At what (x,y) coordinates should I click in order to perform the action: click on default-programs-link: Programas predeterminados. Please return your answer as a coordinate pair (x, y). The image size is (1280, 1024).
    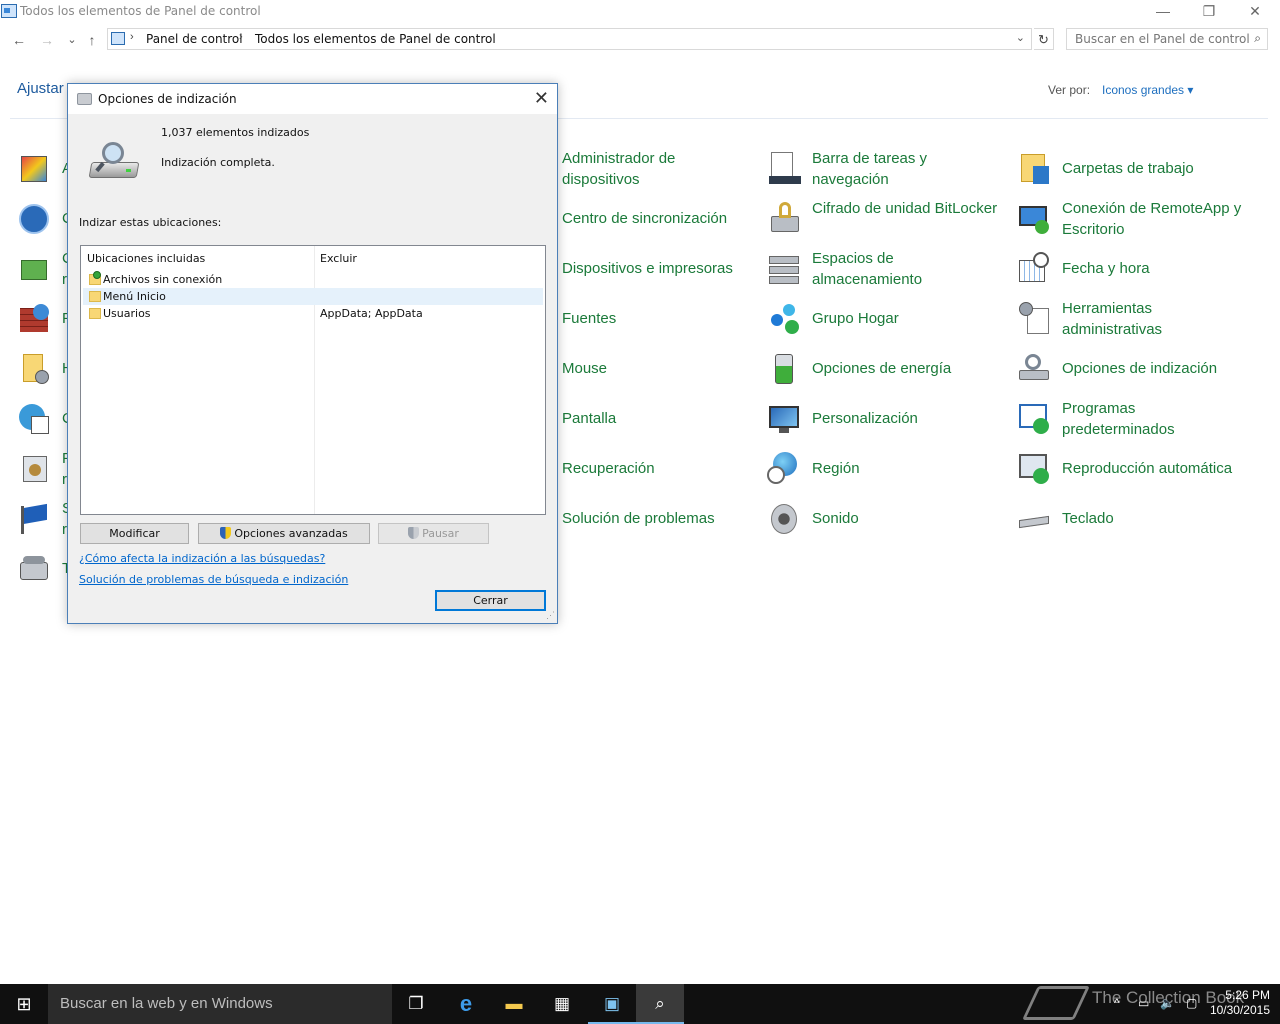
    Looking at the image, I should click on (1157, 419).